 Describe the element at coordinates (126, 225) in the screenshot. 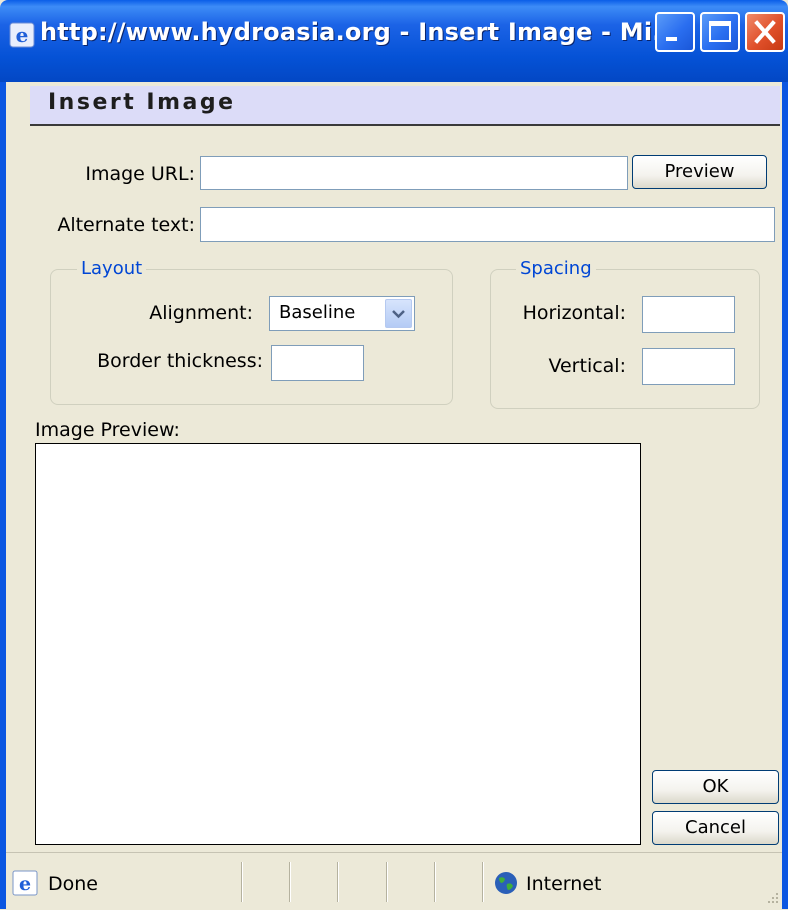

I see `alternate-text-label: Alternate text:` at that location.